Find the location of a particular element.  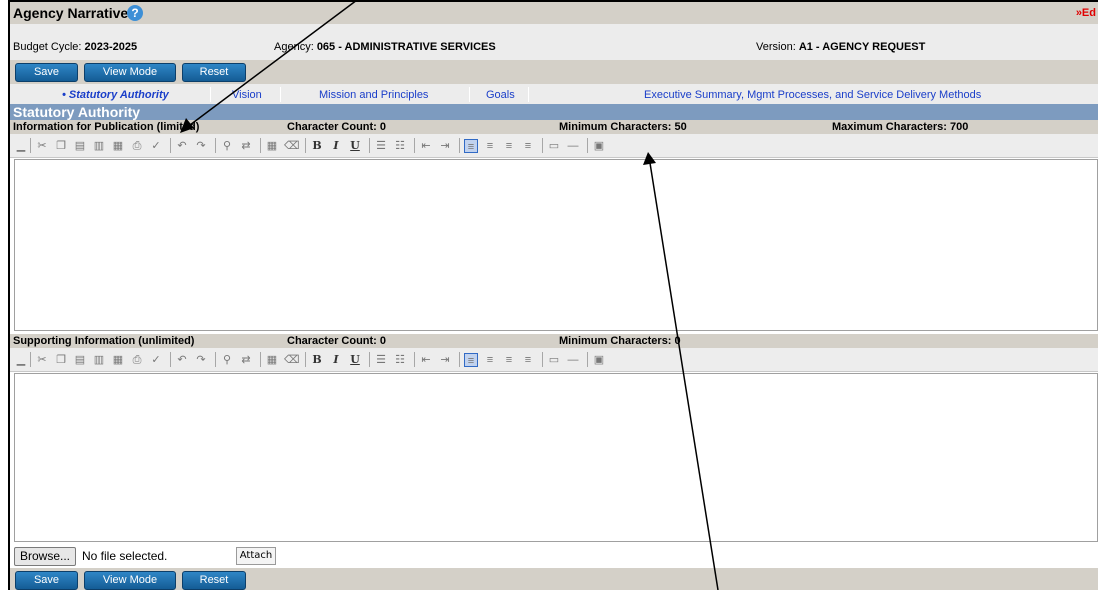

edit-link: »Ed is located at coordinates (1086, 13).